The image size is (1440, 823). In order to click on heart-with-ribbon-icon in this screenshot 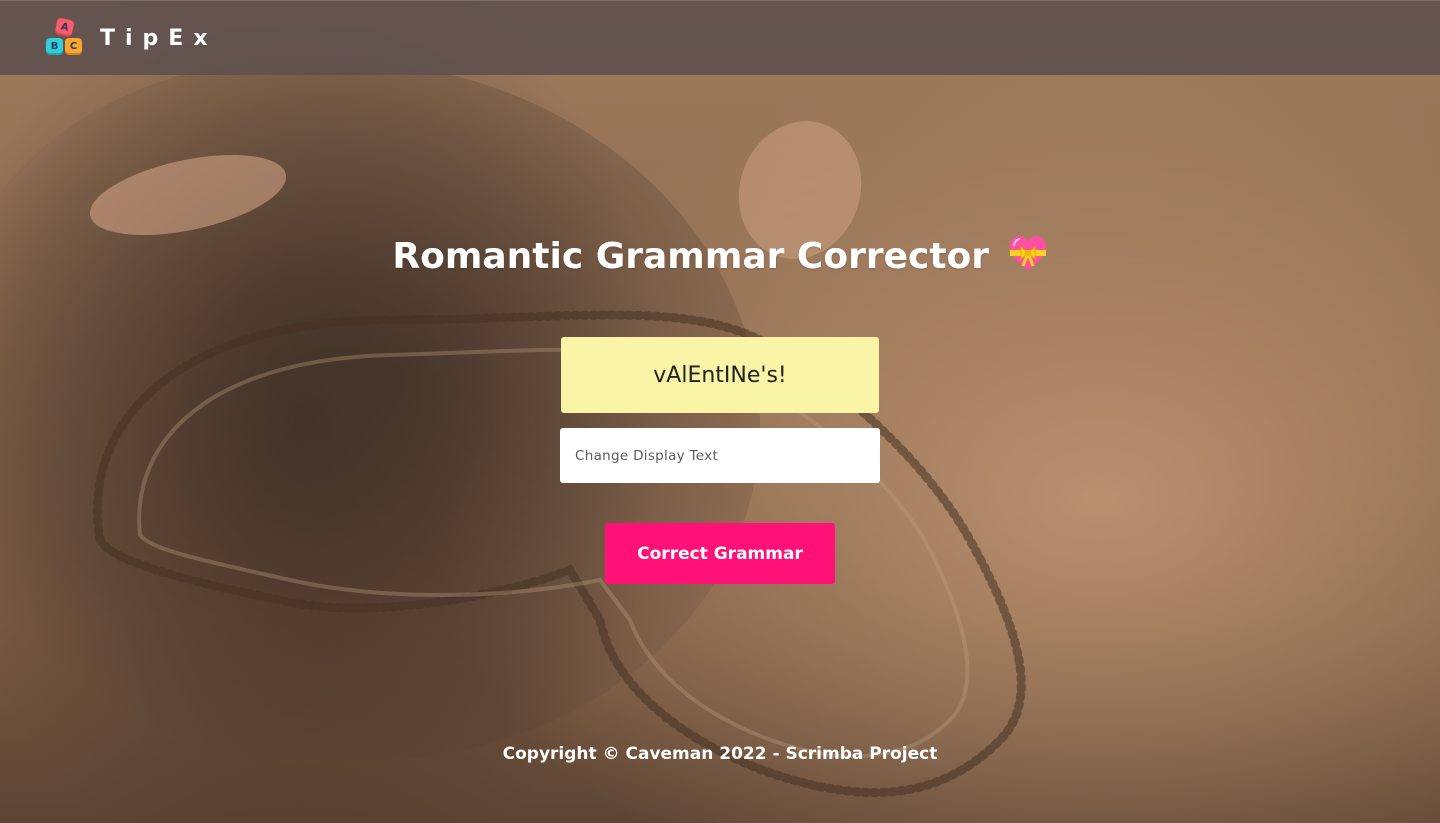, I will do `click(1027, 253)`.